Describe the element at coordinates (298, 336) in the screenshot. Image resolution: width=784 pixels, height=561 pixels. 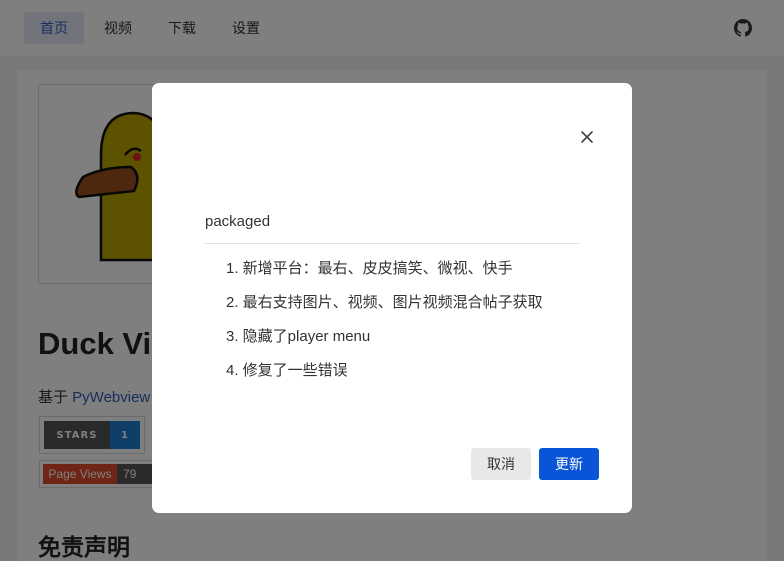
I see `list-item: 3. 隐藏了player menu` at that location.